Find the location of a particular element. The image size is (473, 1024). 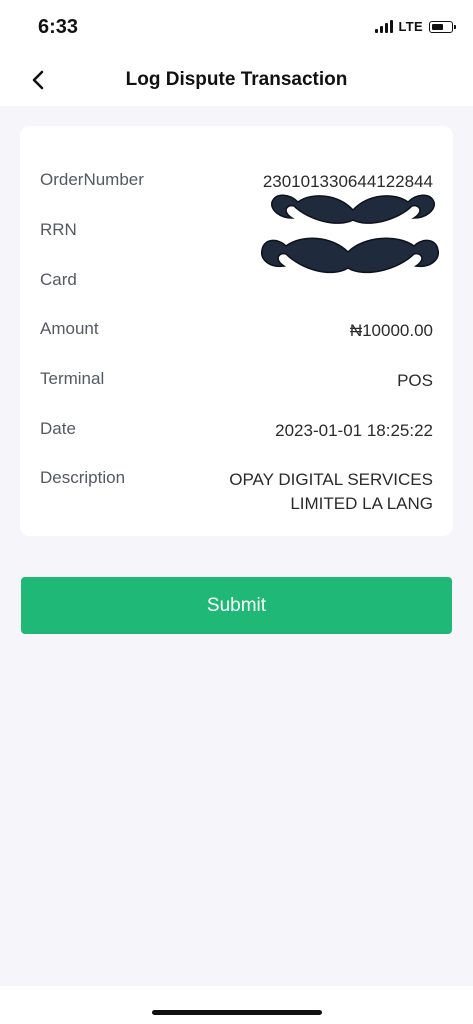

date-label: Date is located at coordinates (58, 428).